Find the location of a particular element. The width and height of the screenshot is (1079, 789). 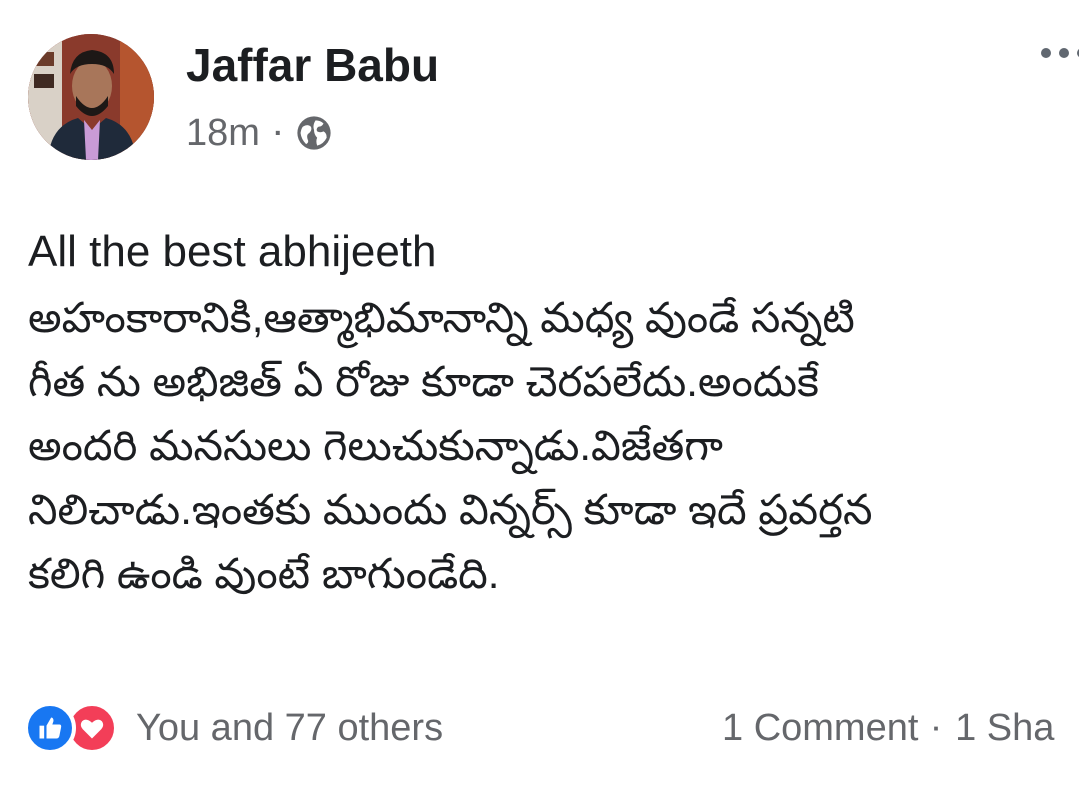

avatar-image is located at coordinates (91, 97).